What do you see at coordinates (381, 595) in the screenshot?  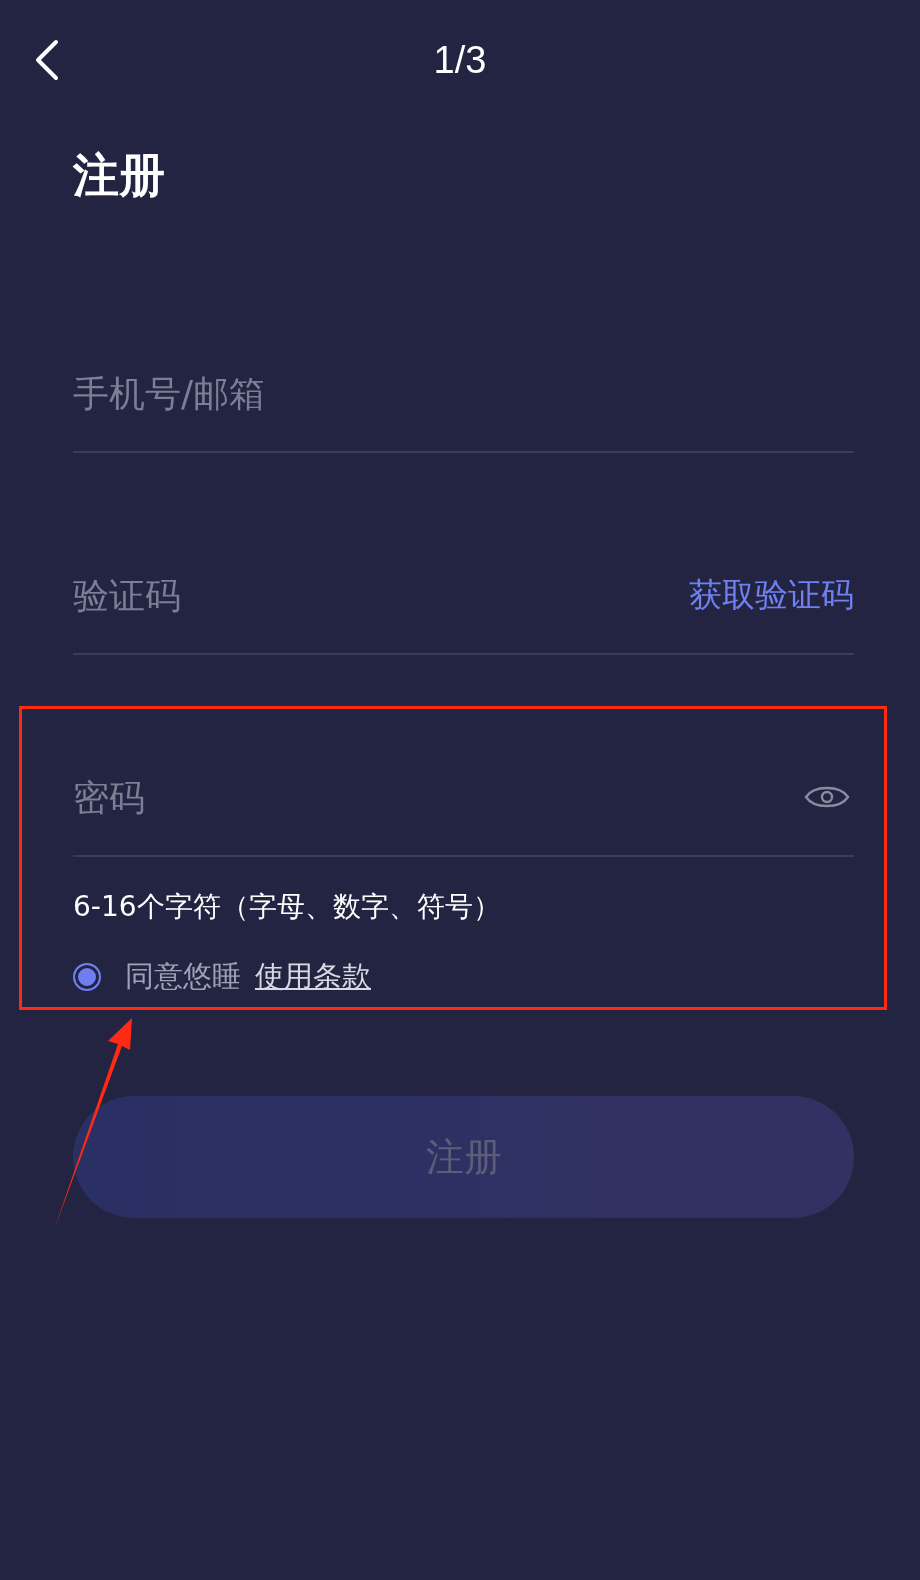 I see `input-field: 验证码` at bounding box center [381, 595].